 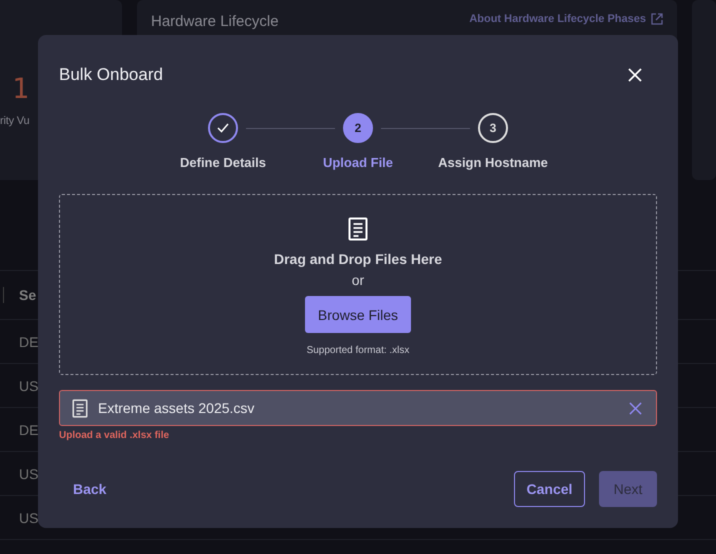 What do you see at coordinates (358, 350) in the screenshot?
I see `format-hint: Supported format: .xlsx` at bounding box center [358, 350].